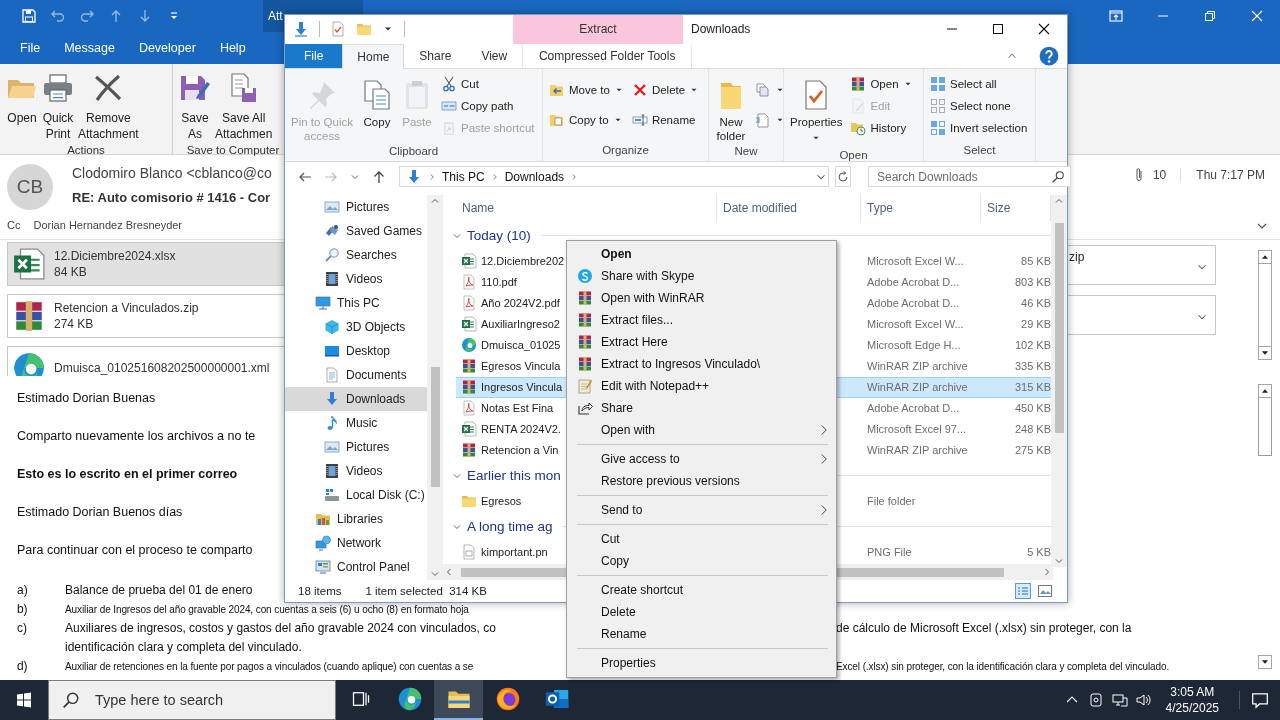  I want to click on file-entry: Notas Est Fina, so click(511, 408).